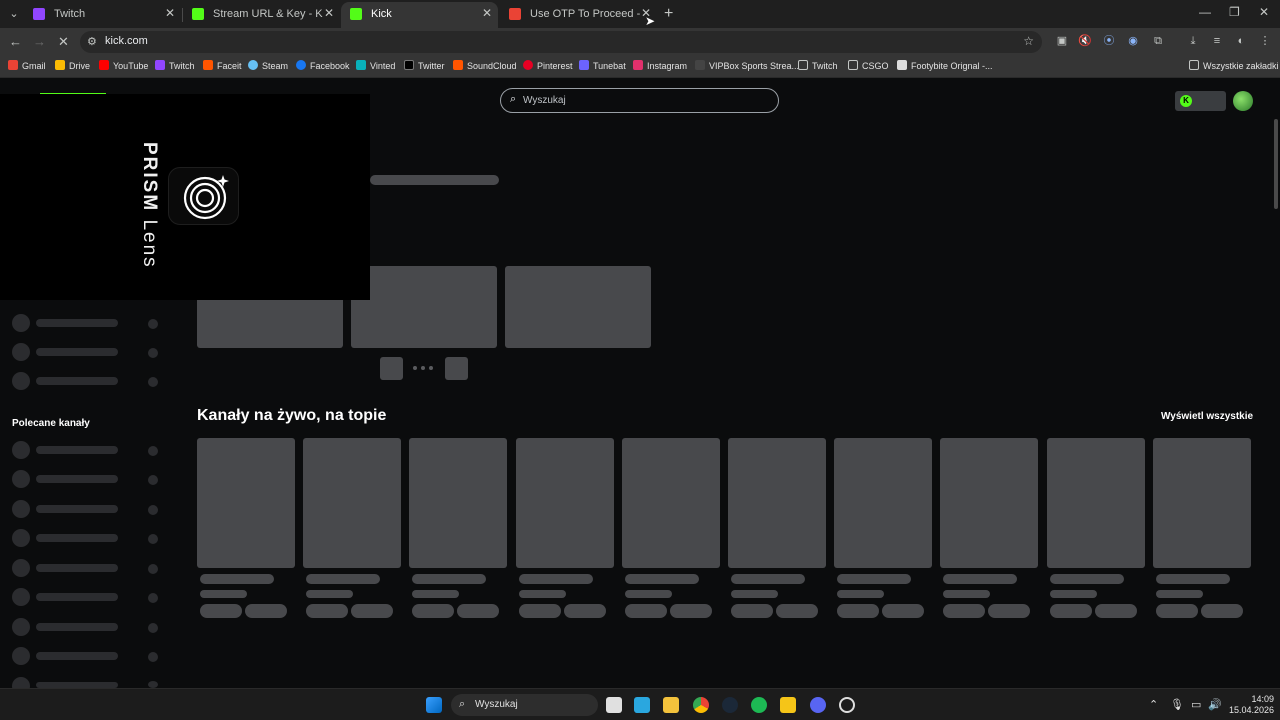 This screenshot has width=1280, height=720. Describe the element at coordinates (524, 705) in the screenshot. I see `taskbar-search-input: ⌕ Wyszukaj` at that location.